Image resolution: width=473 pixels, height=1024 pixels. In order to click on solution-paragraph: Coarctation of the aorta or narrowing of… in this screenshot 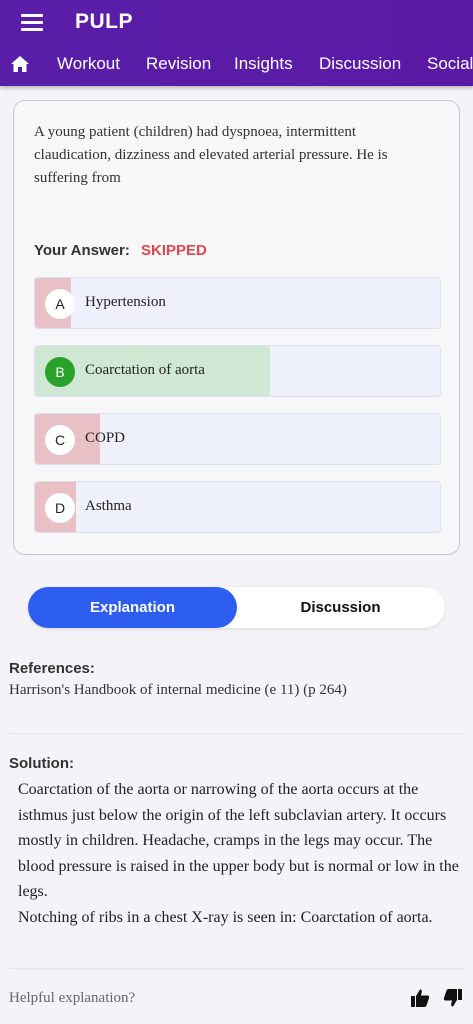, I will do `click(238, 840)`.